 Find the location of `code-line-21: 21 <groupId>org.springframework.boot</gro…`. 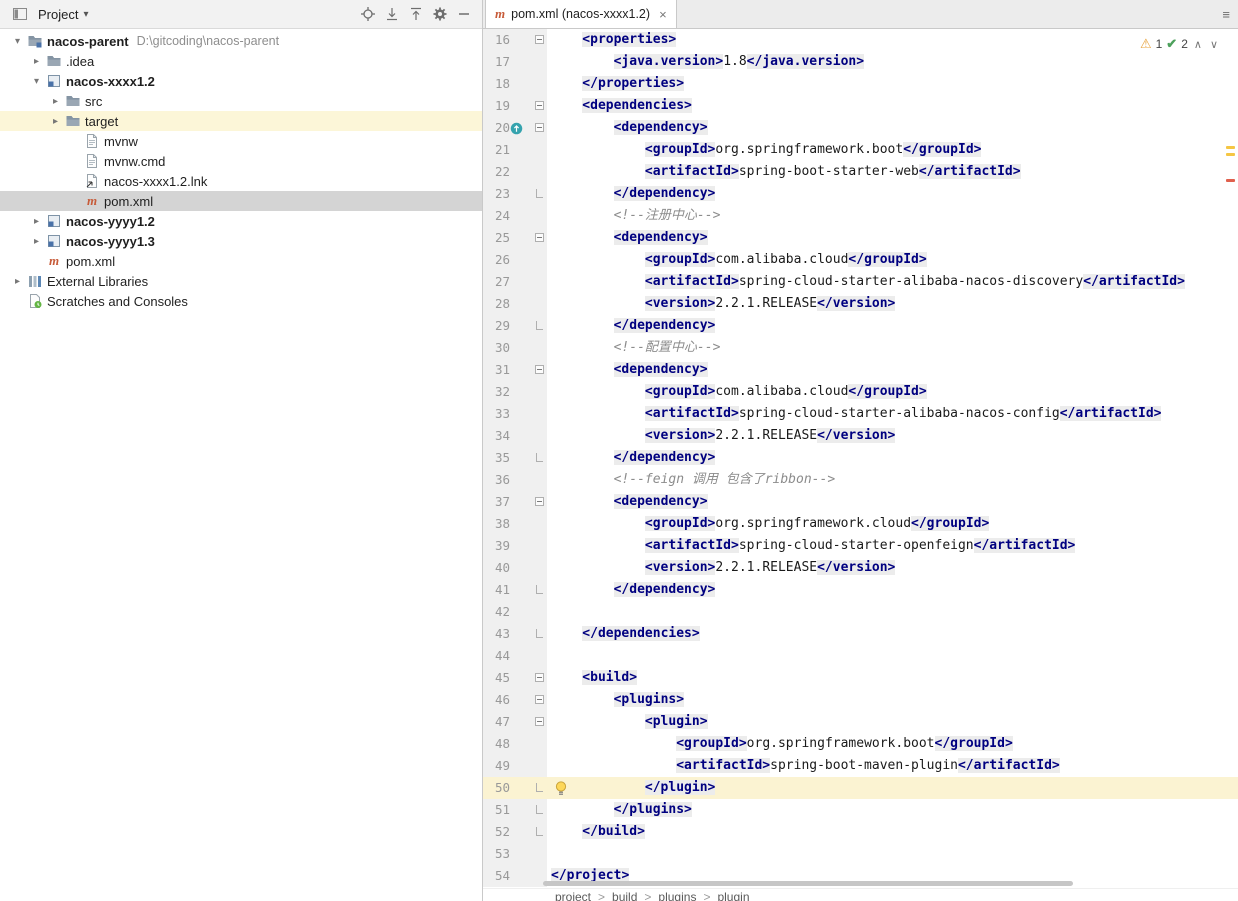

code-line-21: 21 <groupId>org.springframework.boot</gro… is located at coordinates (860, 150).